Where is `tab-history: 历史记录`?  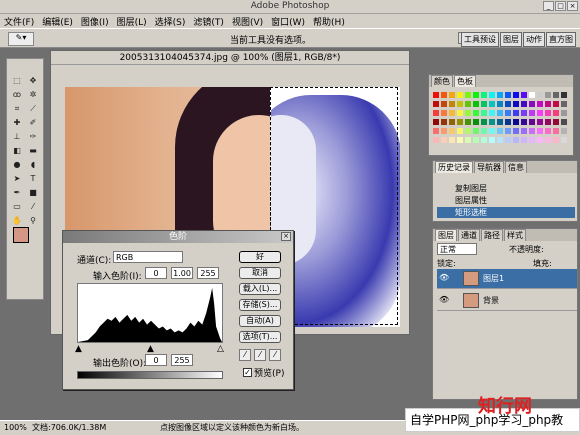
tab-history: 历史记录 is located at coordinates (454, 167).